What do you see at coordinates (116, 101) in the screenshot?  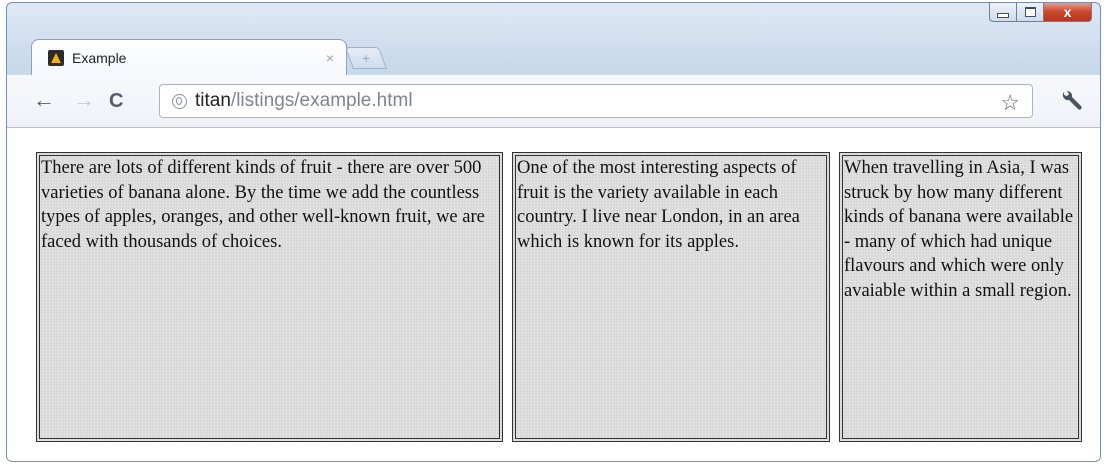 I see `reload-button: C` at bounding box center [116, 101].